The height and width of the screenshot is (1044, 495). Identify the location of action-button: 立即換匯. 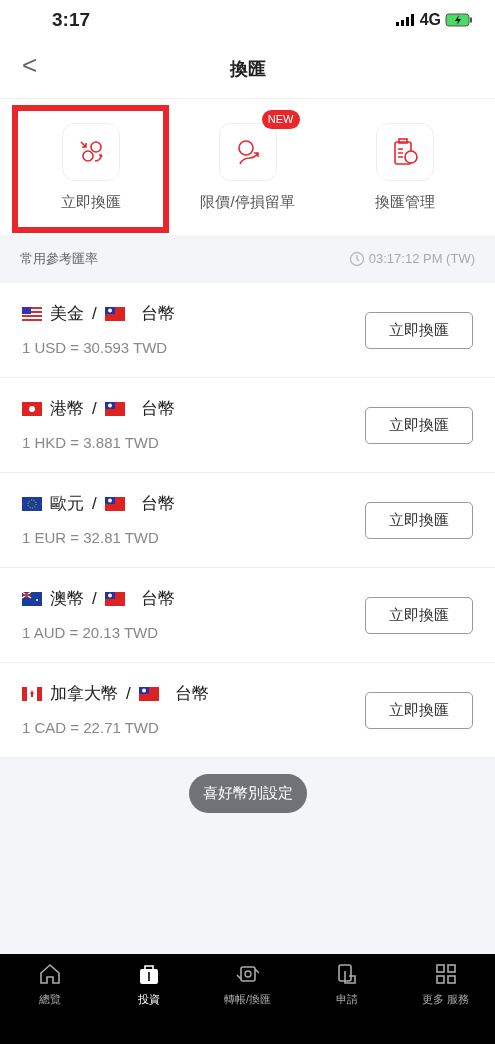
(90, 169).